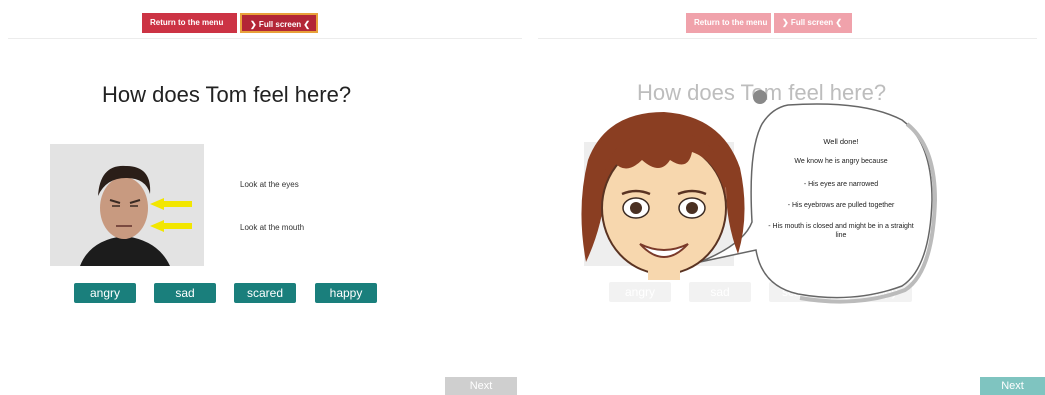  What do you see at coordinates (841, 205) in the screenshot?
I see `feedback-point-eyebrows: - His eyebrows are pulled together` at bounding box center [841, 205].